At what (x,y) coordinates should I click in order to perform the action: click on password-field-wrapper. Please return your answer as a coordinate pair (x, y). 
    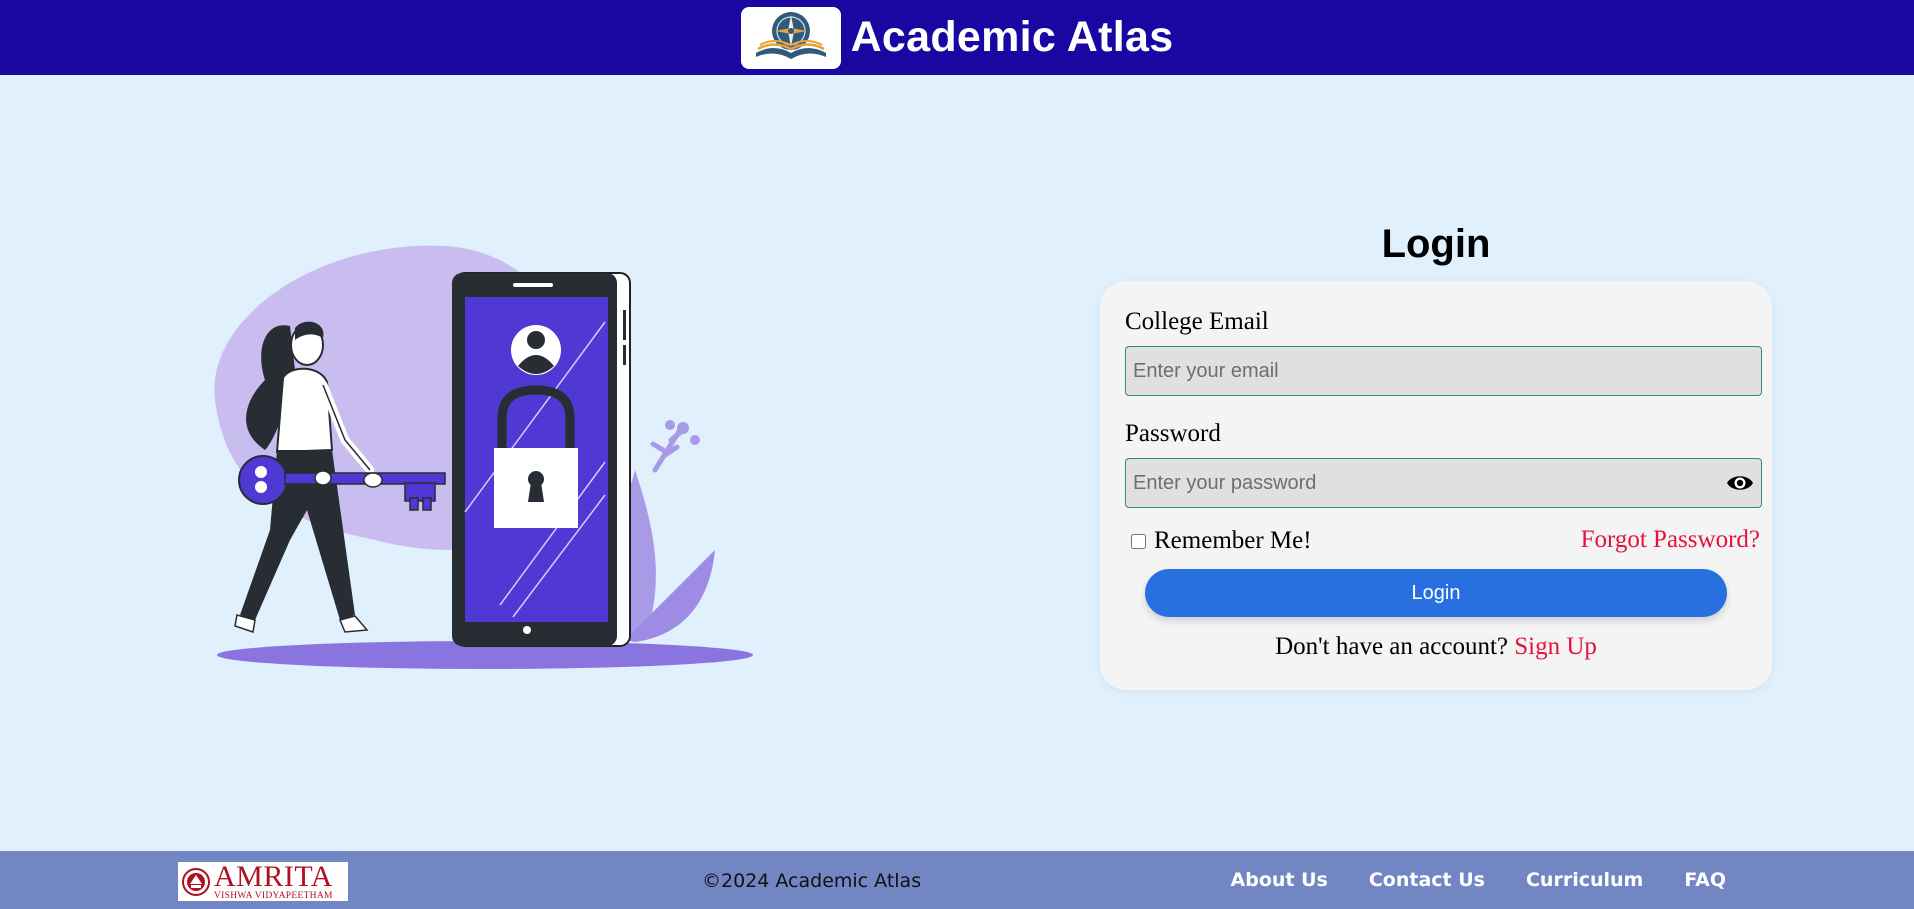
    Looking at the image, I should click on (1436, 483).